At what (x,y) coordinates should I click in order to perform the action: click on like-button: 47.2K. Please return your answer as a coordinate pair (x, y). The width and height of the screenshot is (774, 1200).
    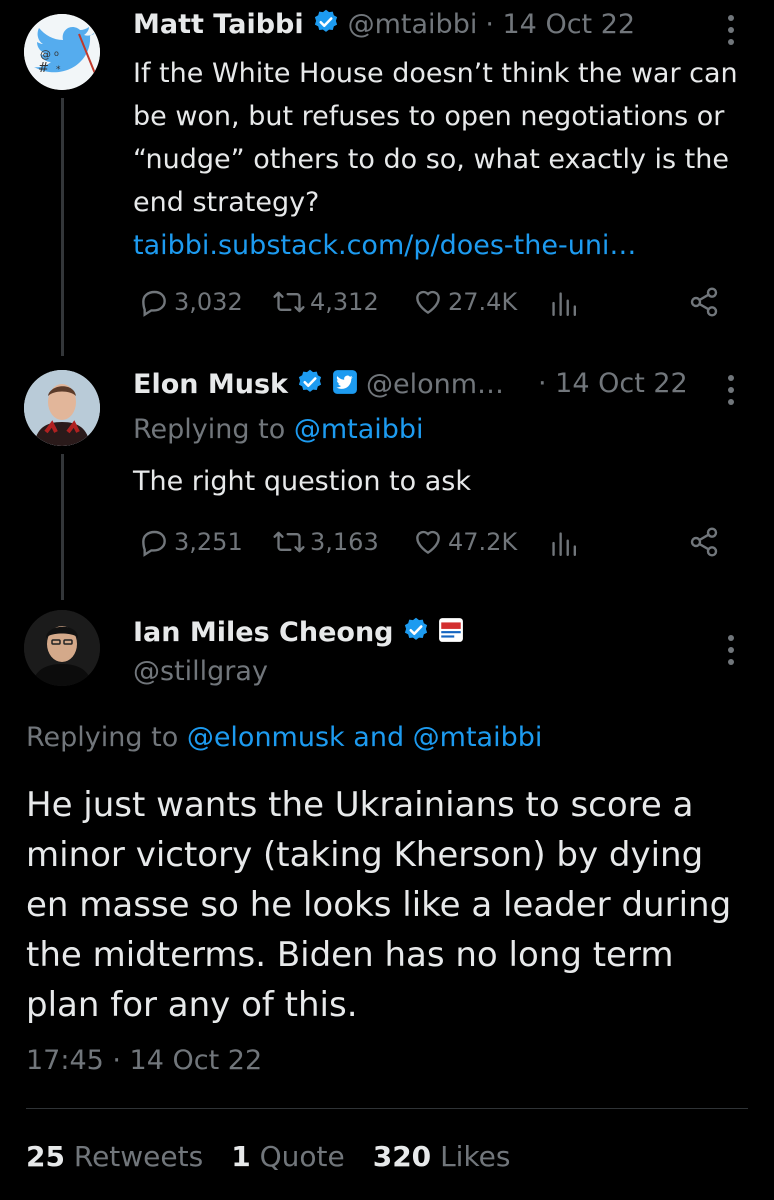
    Looking at the image, I should click on (464, 542).